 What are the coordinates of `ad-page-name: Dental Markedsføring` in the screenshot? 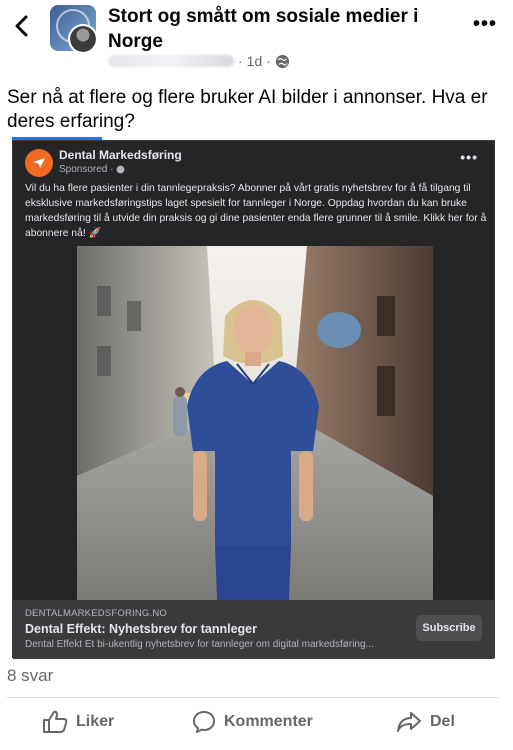 It's located at (120, 155).